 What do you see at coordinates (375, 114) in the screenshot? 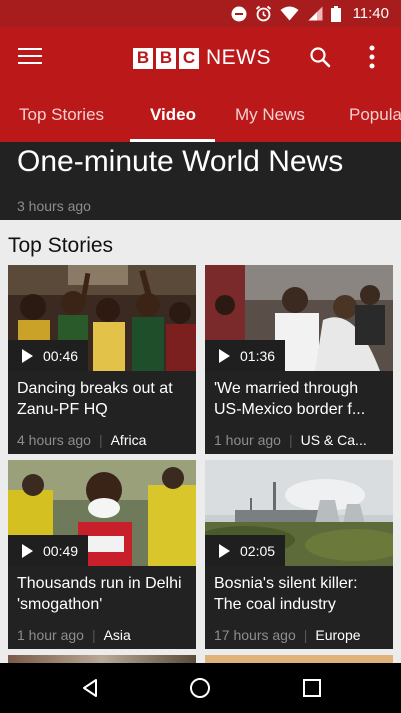
I see `tab-popular: Popula` at bounding box center [375, 114].